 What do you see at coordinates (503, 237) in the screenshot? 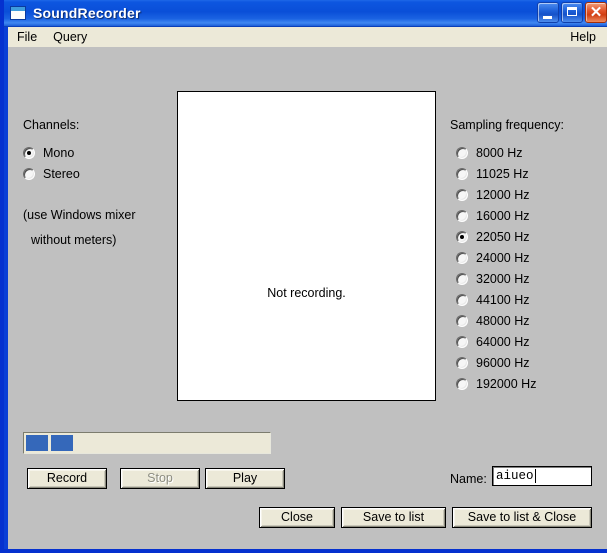
I see `radio-label-freq-22050: 22050 Hz` at bounding box center [503, 237].